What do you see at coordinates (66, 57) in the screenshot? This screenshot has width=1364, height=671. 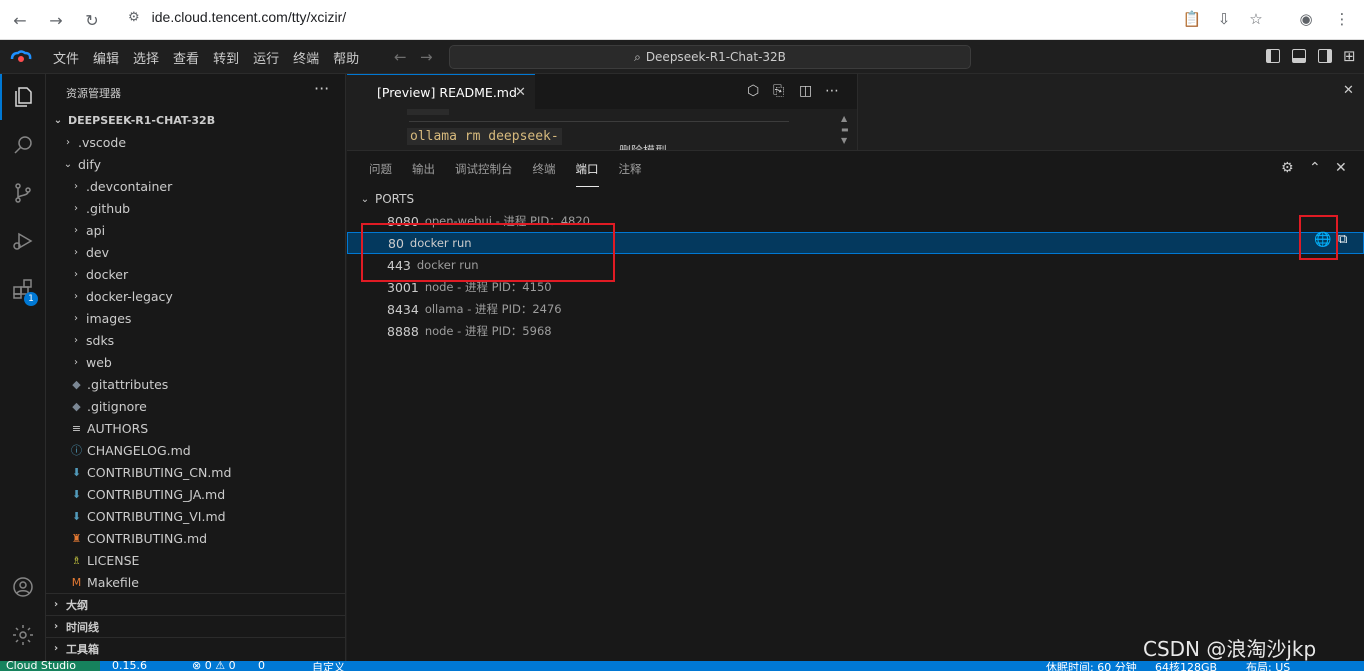 I see `menu-file: 文件` at bounding box center [66, 57].